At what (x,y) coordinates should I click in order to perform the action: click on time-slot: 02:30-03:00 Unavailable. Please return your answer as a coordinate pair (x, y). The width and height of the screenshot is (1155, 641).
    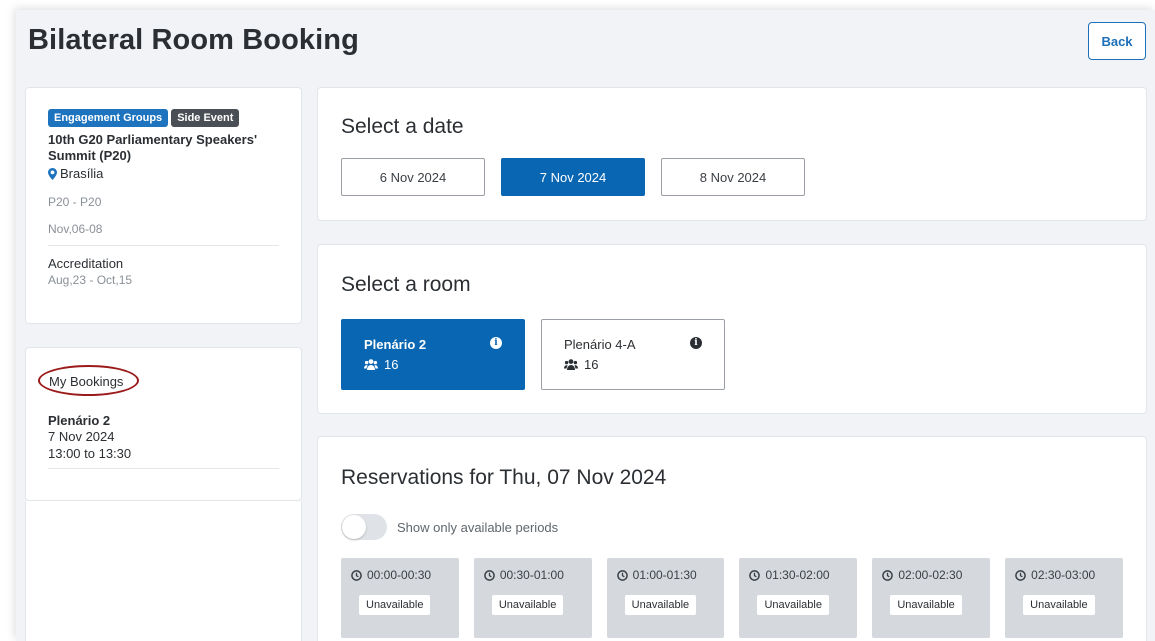
    Looking at the image, I should click on (1064, 598).